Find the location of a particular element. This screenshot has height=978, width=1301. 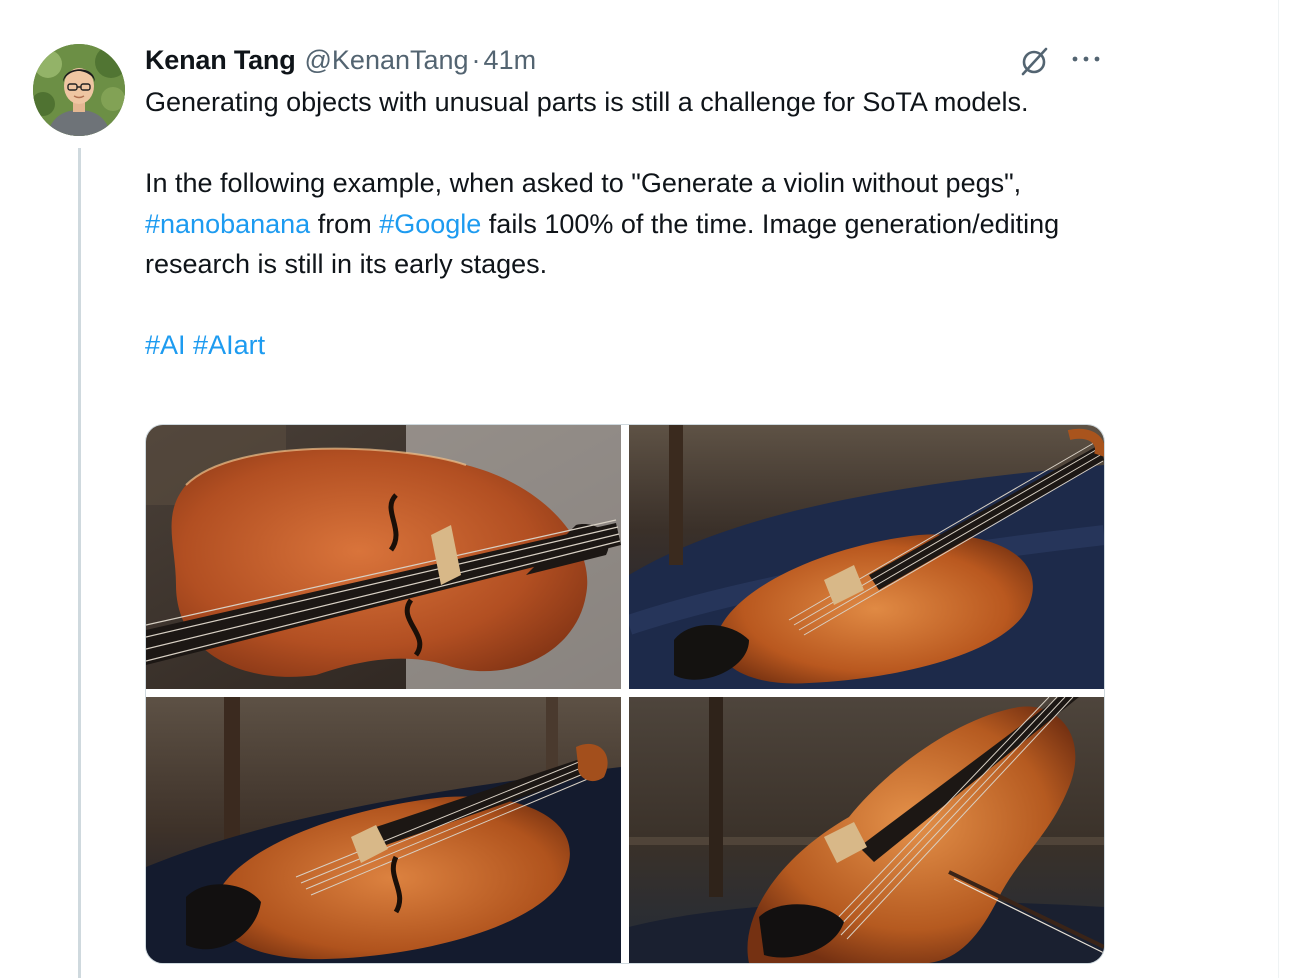

more-options-icon is located at coordinates (1086, 59).